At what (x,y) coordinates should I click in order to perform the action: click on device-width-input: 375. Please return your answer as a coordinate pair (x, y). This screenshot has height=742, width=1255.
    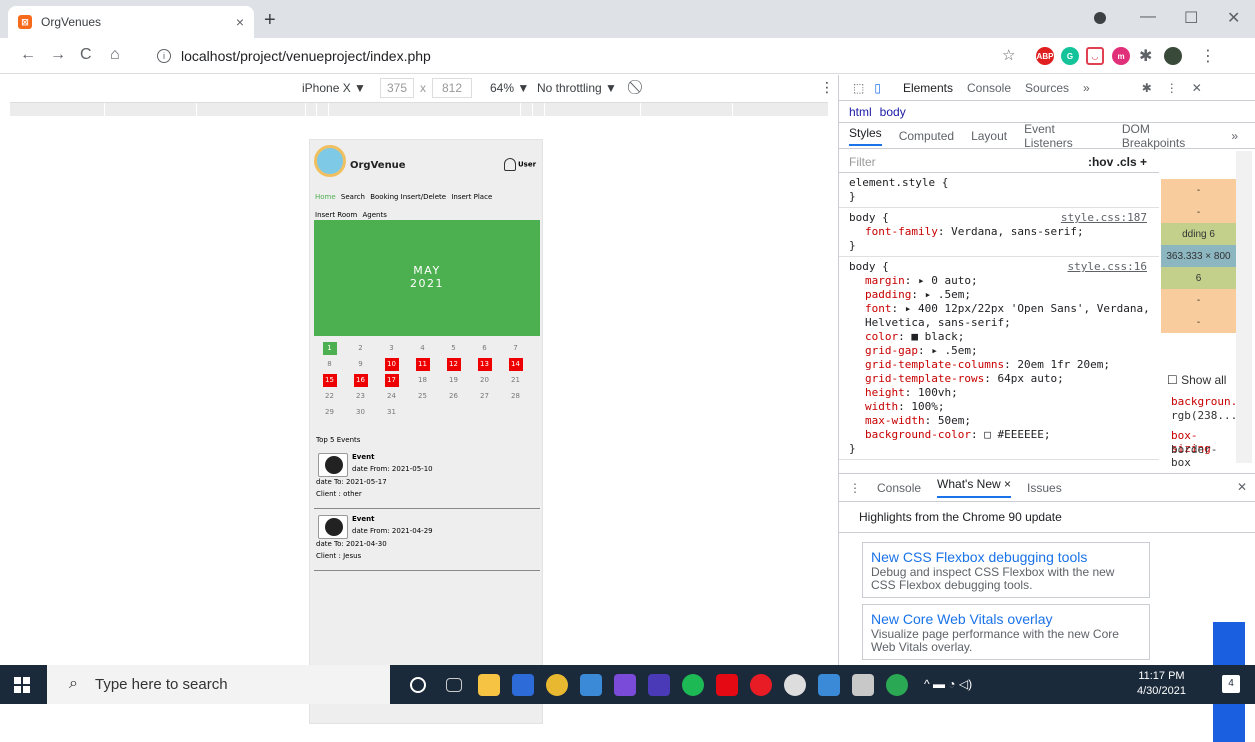
    Looking at the image, I should click on (397, 88).